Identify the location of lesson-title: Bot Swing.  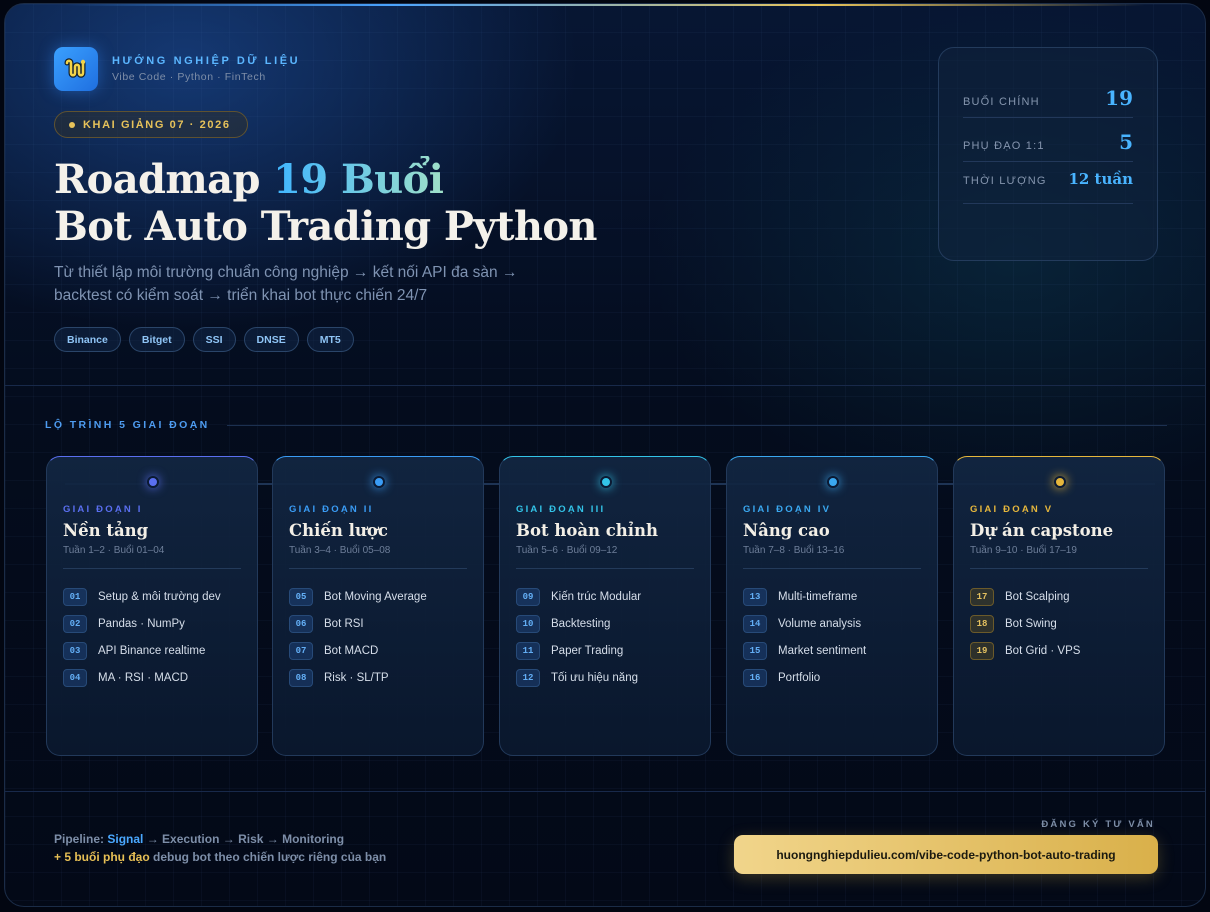
(1031, 623).